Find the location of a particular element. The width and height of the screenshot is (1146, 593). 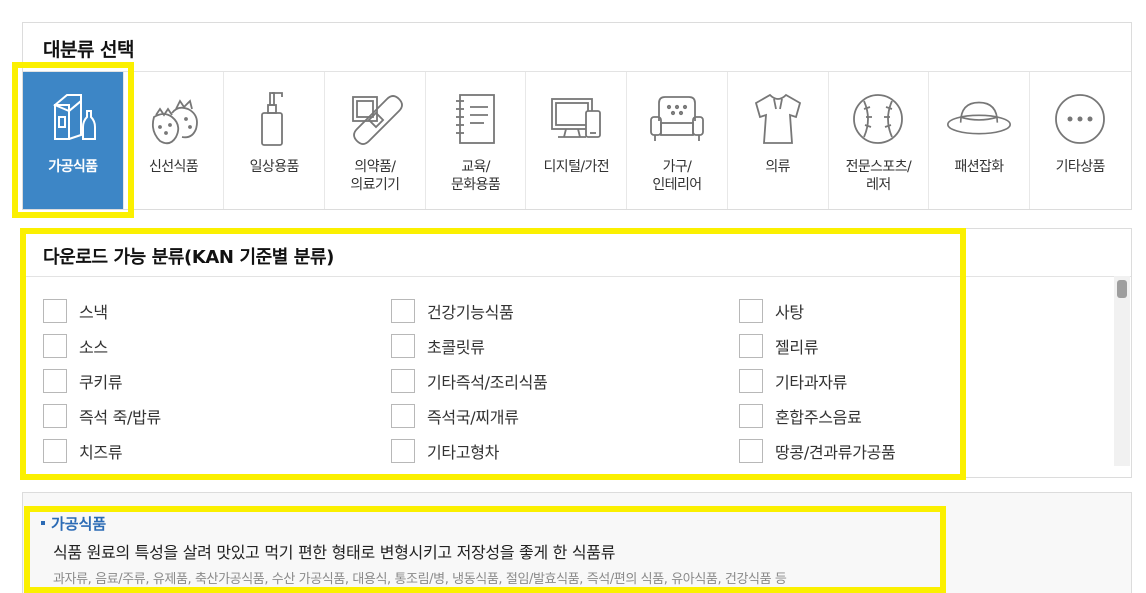

scrollbar-thumb is located at coordinates (1122, 289).